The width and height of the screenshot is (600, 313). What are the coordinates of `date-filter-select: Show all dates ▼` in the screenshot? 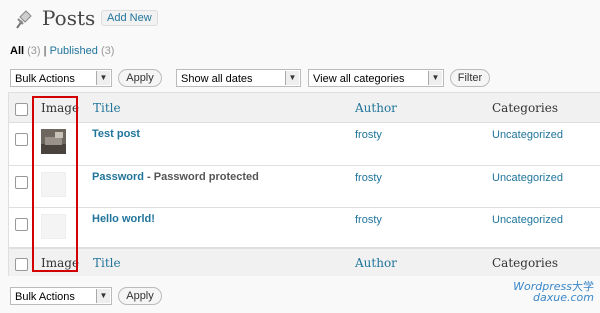 It's located at (238, 78).